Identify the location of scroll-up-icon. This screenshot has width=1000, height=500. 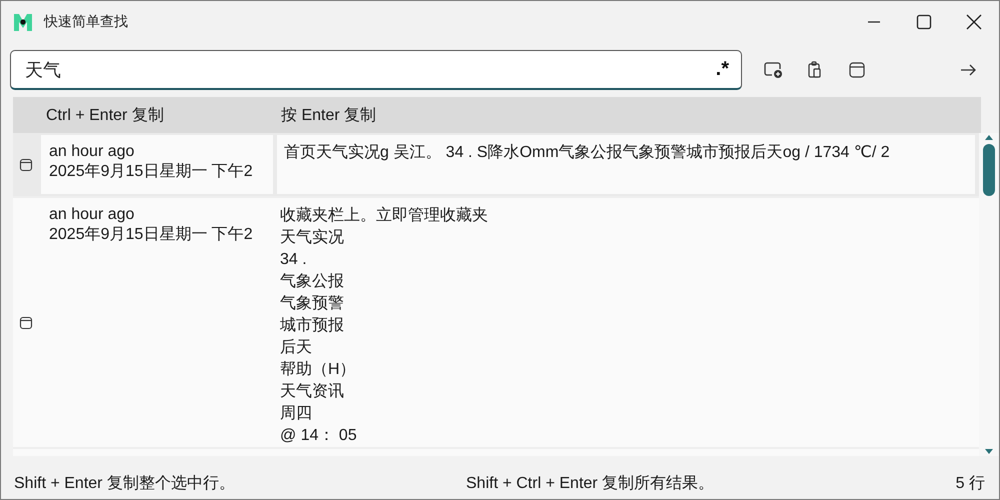
(989, 137).